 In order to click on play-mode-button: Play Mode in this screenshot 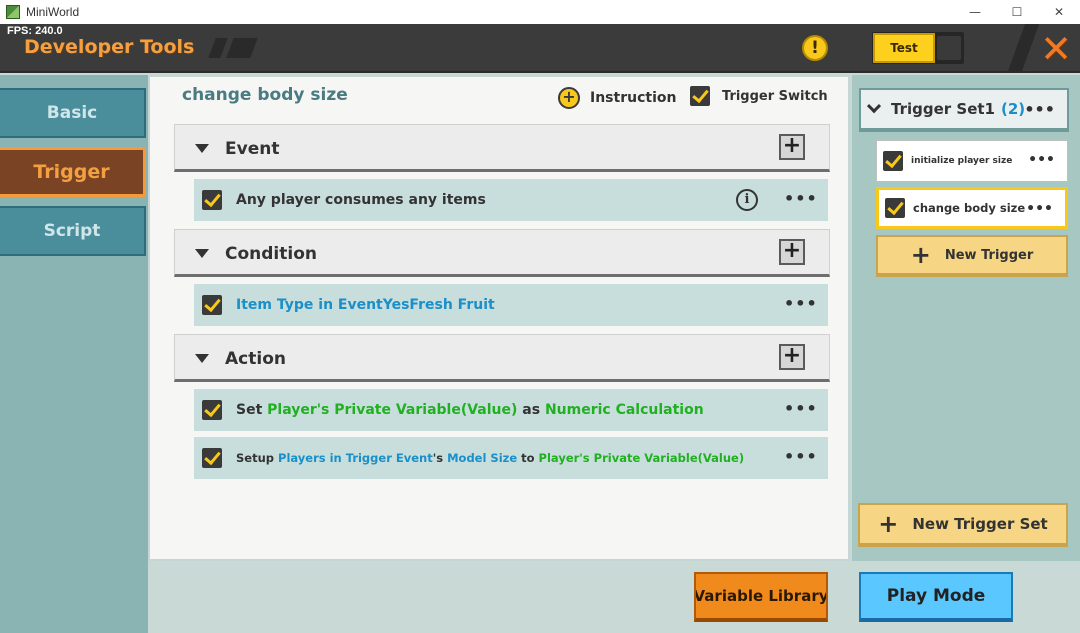, I will do `click(936, 597)`.